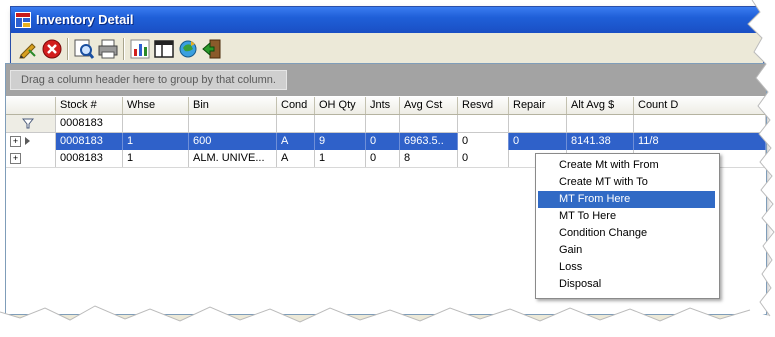  I want to click on print-icon, so click(108, 49).